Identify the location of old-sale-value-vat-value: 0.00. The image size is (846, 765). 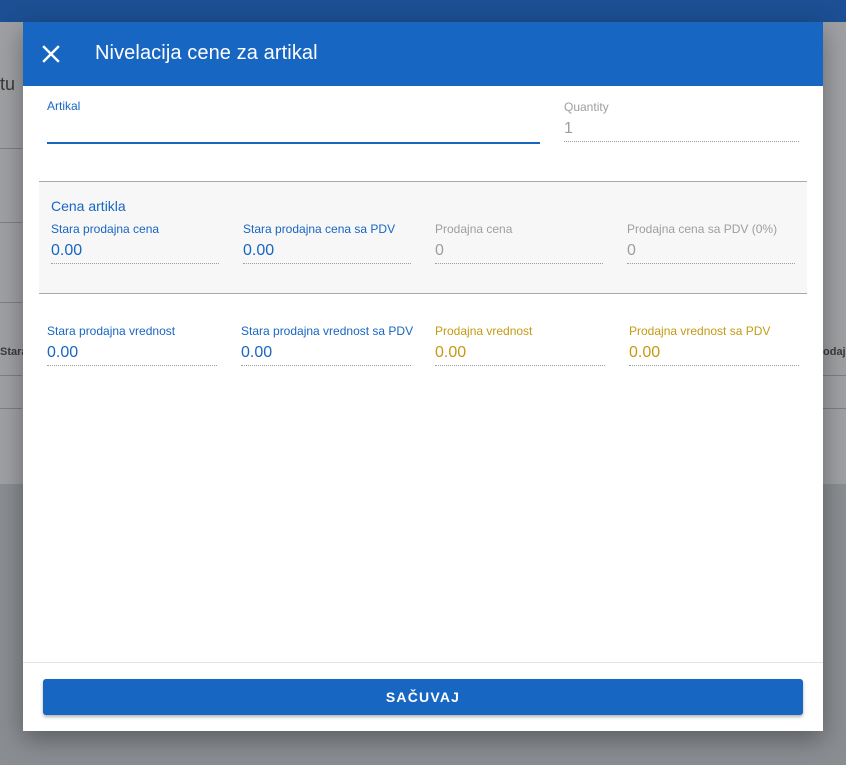
(257, 352).